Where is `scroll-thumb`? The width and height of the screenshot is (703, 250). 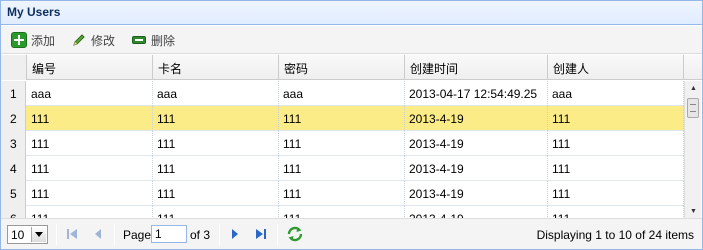 scroll-thumb is located at coordinates (693, 108).